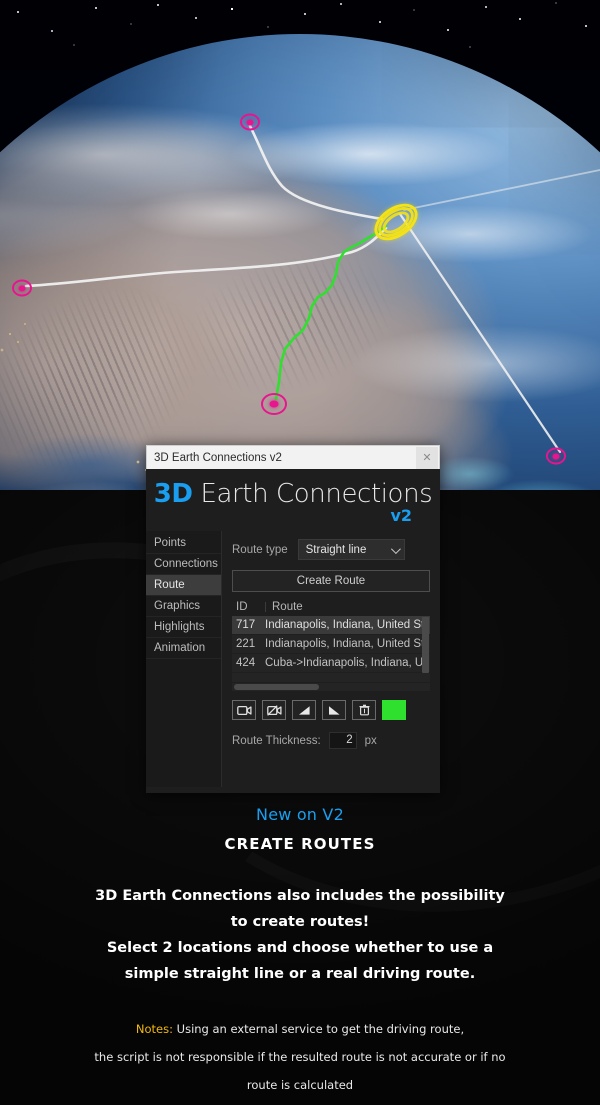  What do you see at coordinates (501, 190) in the screenshot?
I see `connection-line-northeast` at bounding box center [501, 190].